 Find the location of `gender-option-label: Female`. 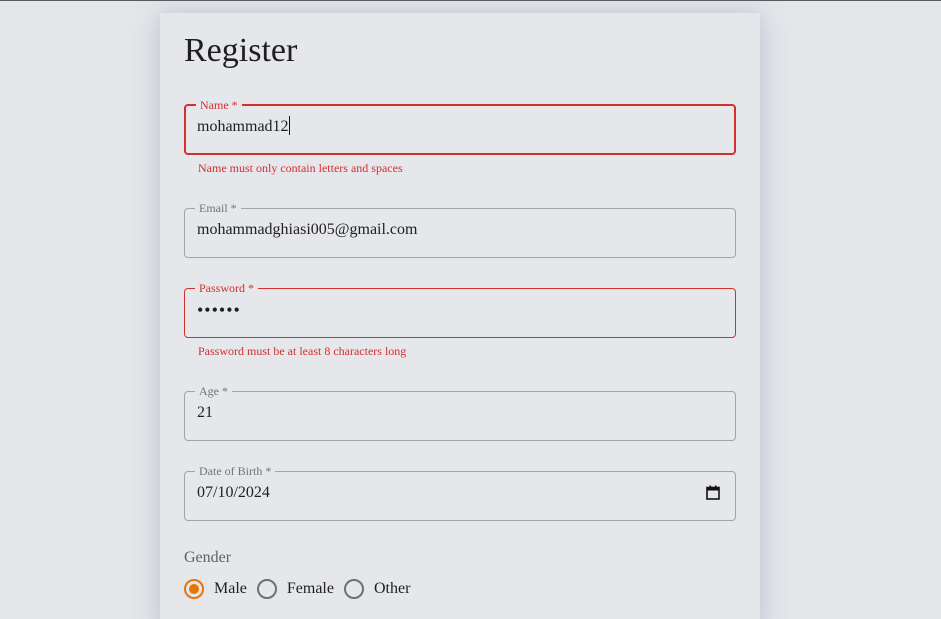

gender-option-label: Female is located at coordinates (310, 588).